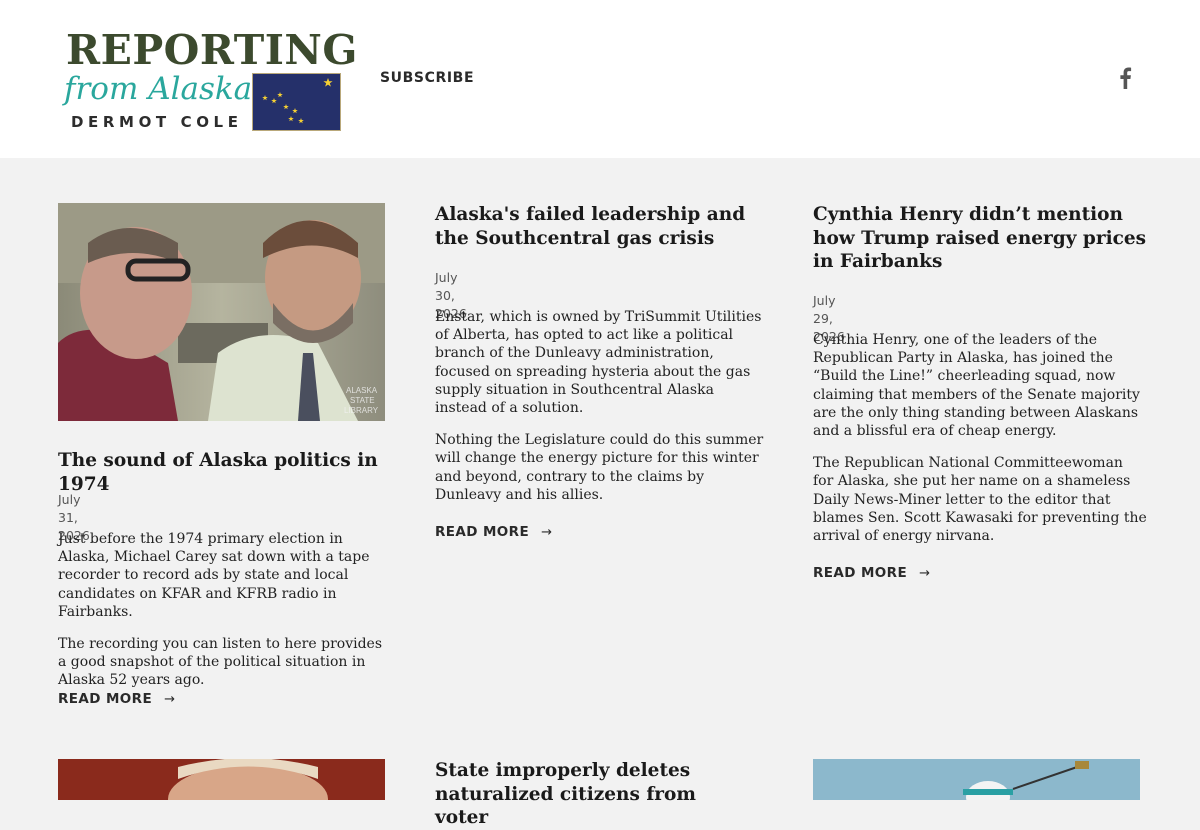 This screenshot has width=1200, height=830. I want to click on watermark-line: LIBRARY, so click(361, 410).